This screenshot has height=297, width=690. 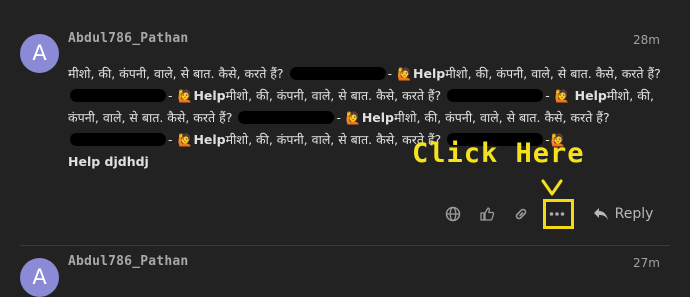 I want to click on body-text: मीशो, की, कंपनी, वाले, से बात. कैसे,, so click(x=531, y=73).